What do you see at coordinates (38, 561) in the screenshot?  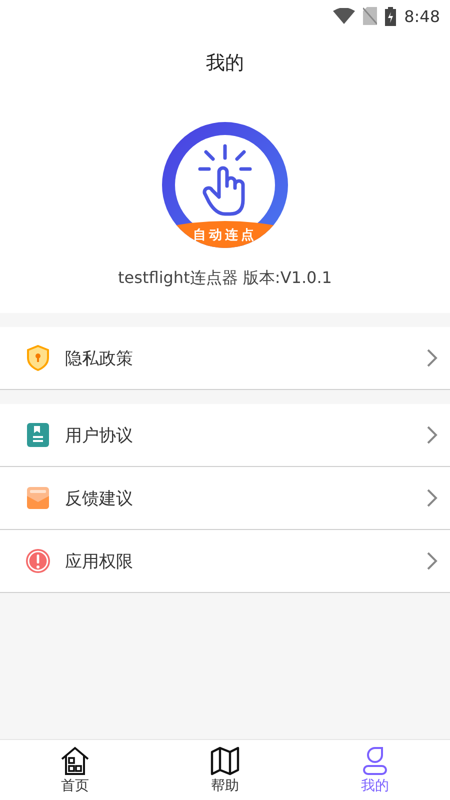 I see `warning-icon` at bounding box center [38, 561].